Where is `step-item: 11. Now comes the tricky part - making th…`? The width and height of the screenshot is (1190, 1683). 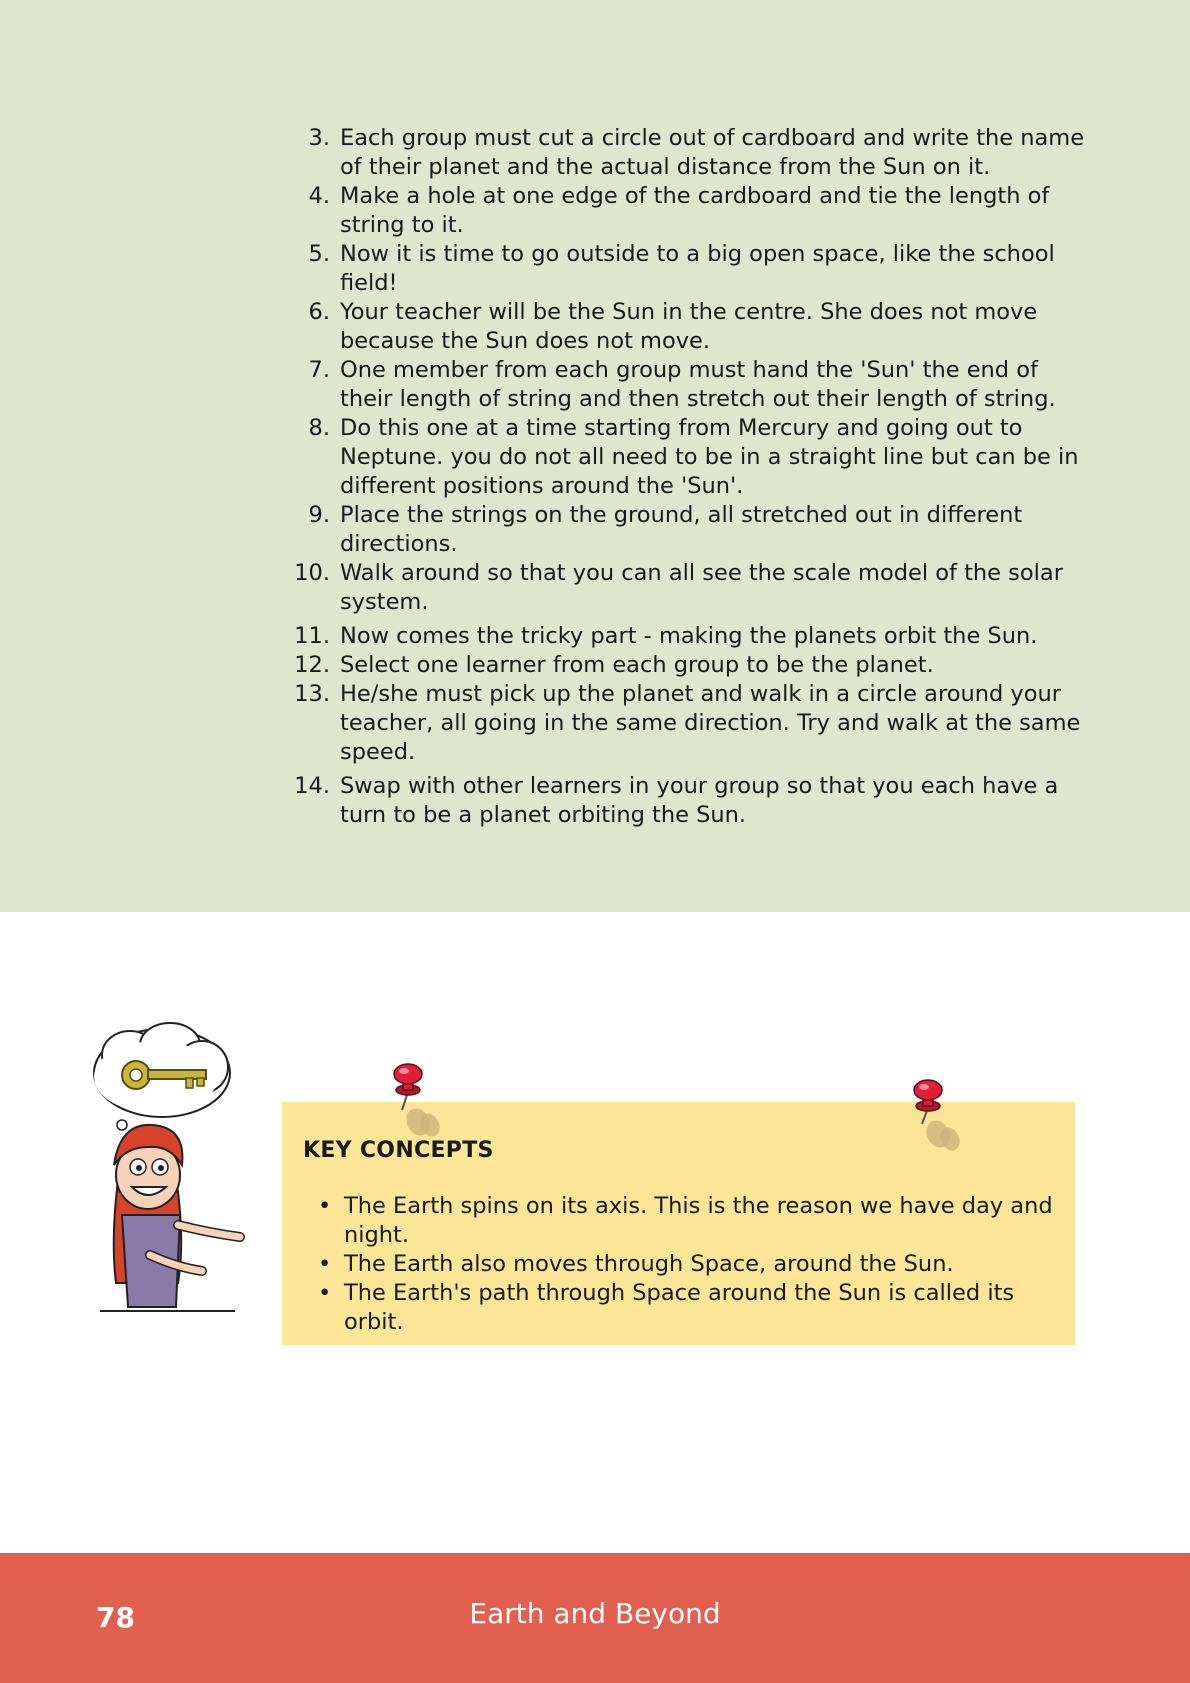
step-item: 11. Now comes the tricky part - making th… is located at coordinates (690, 636).